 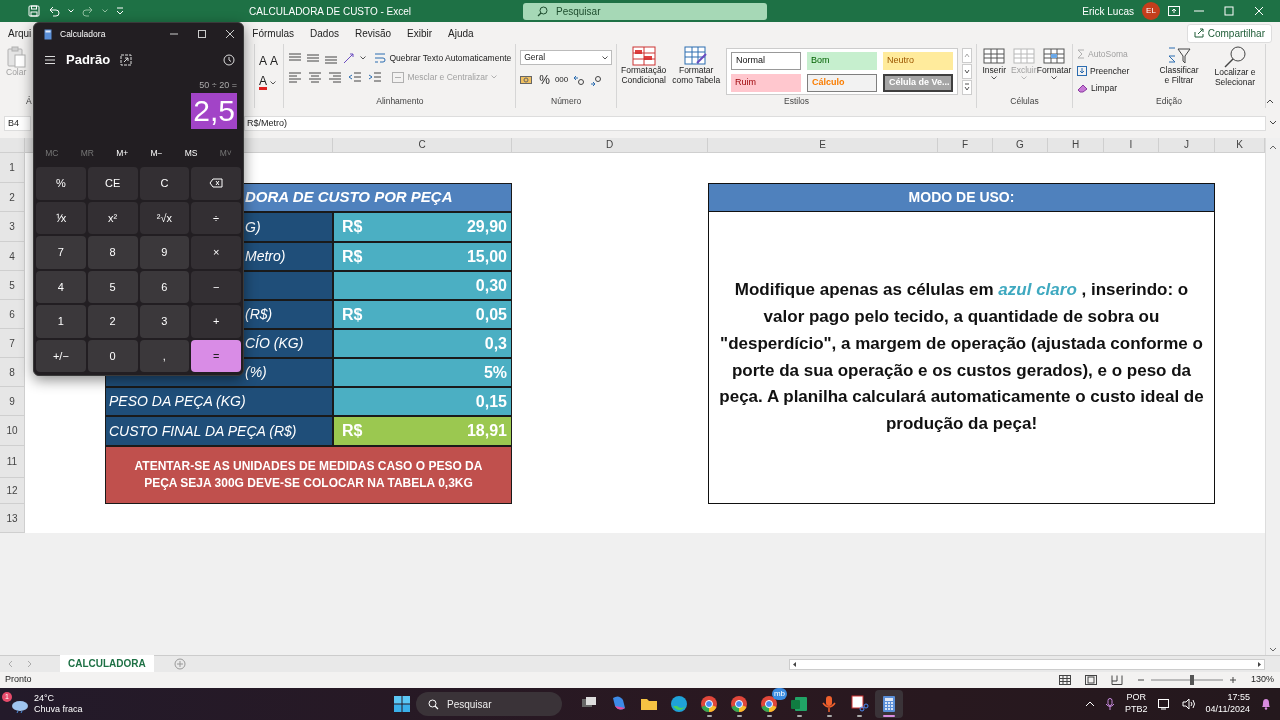 What do you see at coordinates (61, 286) in the screenshot?
I see `calculator-key: 4` at bounding box center [61, 286].